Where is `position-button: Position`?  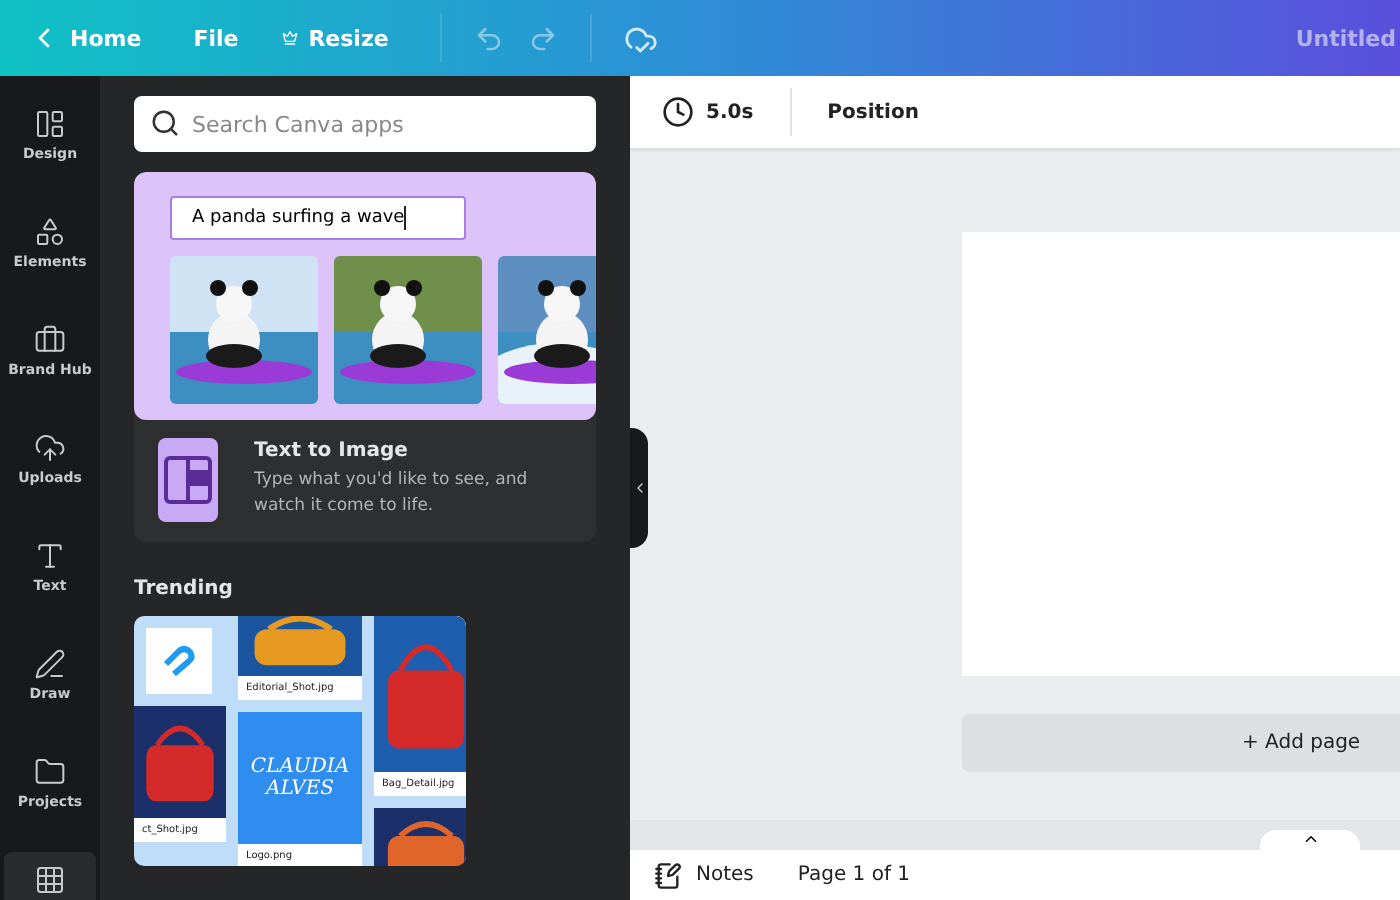 position-button: Position is located at coordinates (873, 112).